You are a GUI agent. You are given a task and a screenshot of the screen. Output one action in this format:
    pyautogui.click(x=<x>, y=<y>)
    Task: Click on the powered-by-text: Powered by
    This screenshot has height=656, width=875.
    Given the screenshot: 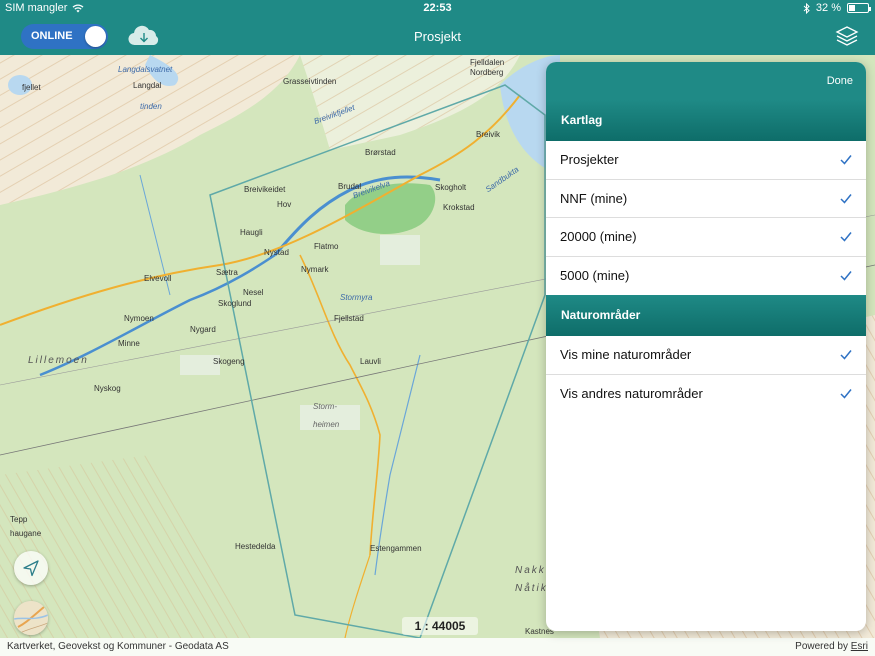 What is the action you would take?
    pyautogui.click(x=823, y=646)
    